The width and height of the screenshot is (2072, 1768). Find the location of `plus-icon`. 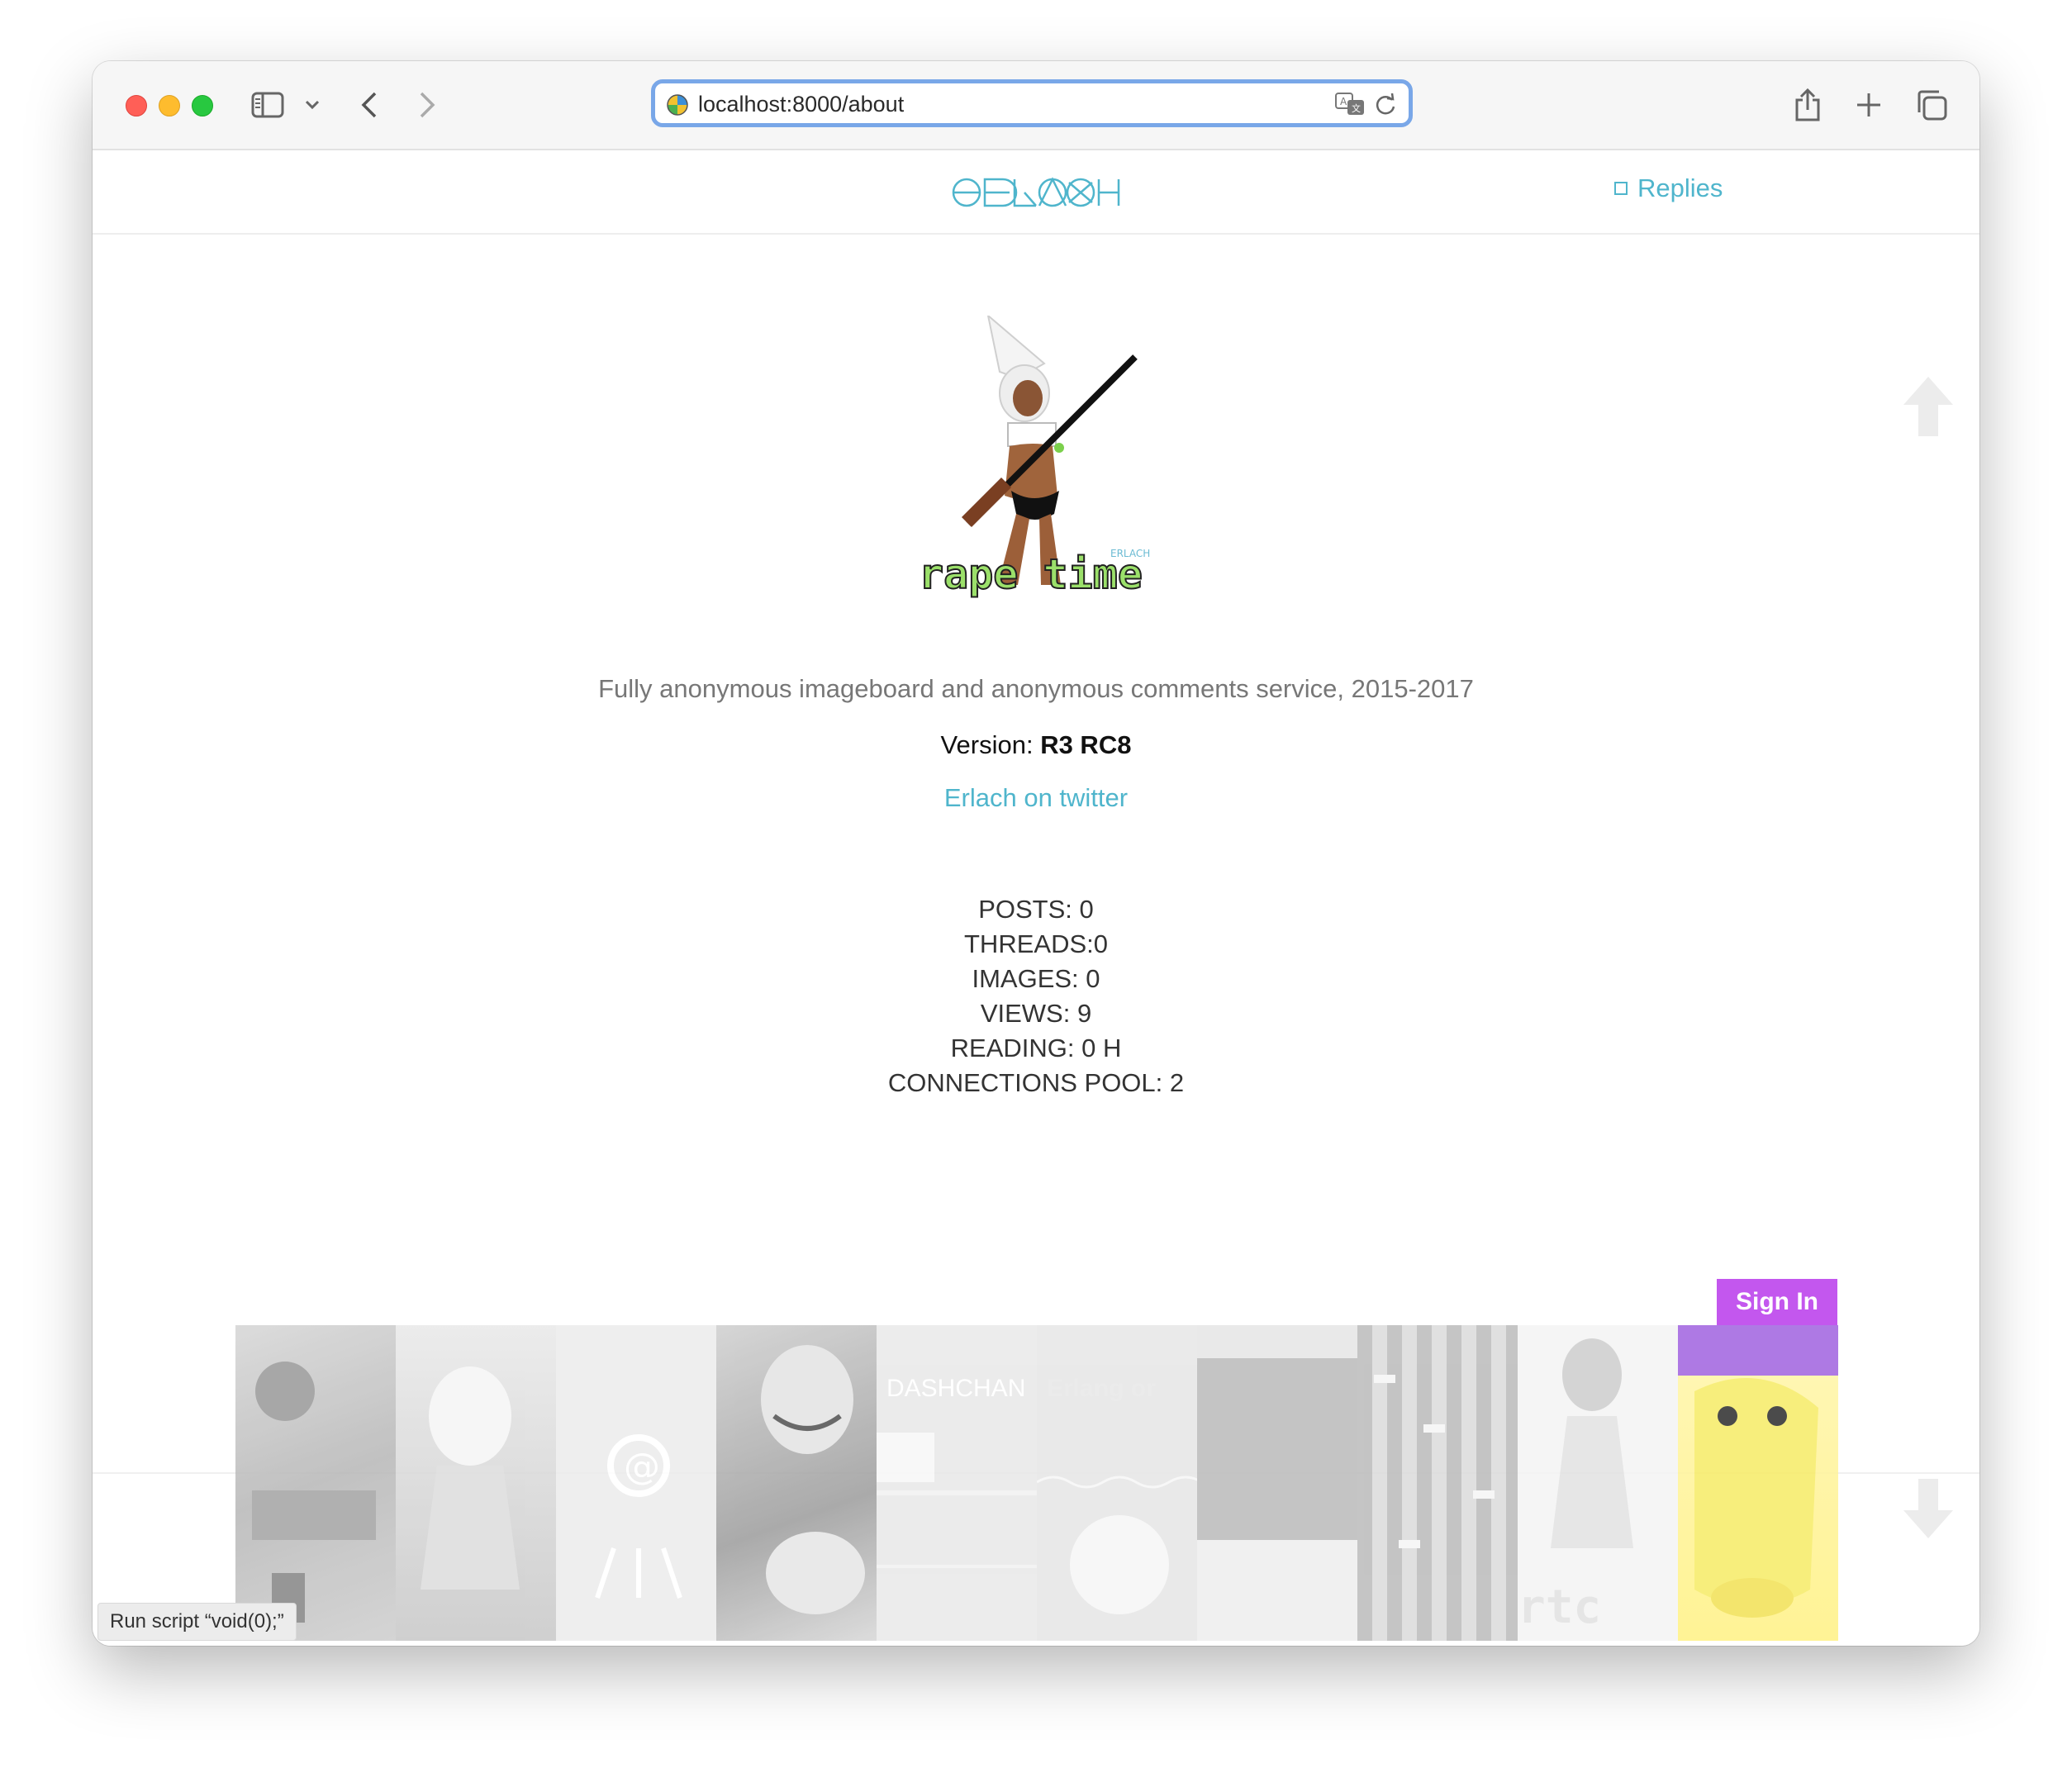

plus-icon is located at coordinates (1868, 104).